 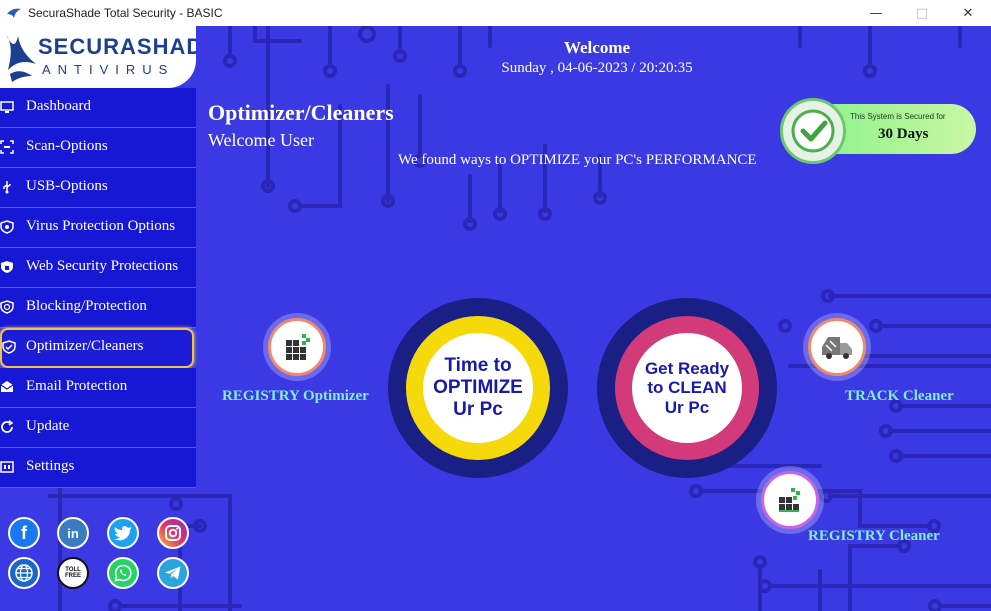 What do you see at coordinates (597, 68) in the screenshot?
I see `date-time: Sunday , 04-06-2023 / 20:20:35` at bounding box center [597, 68].